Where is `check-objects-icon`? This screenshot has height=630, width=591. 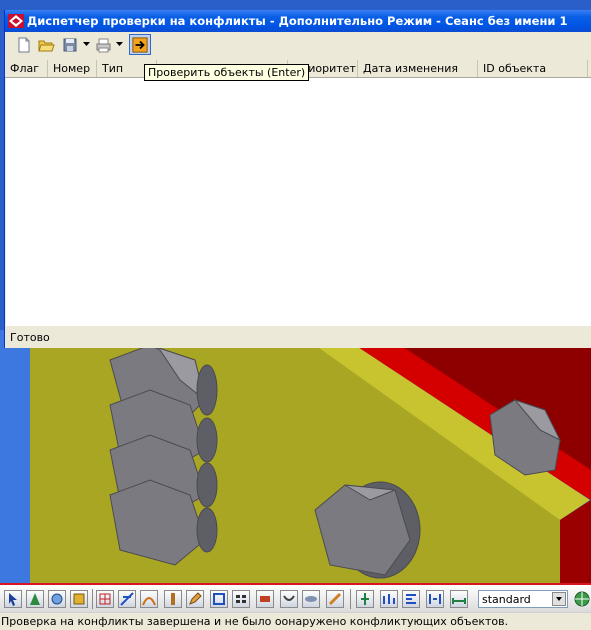 check-objects-icon is located at coordinates (140, 45).